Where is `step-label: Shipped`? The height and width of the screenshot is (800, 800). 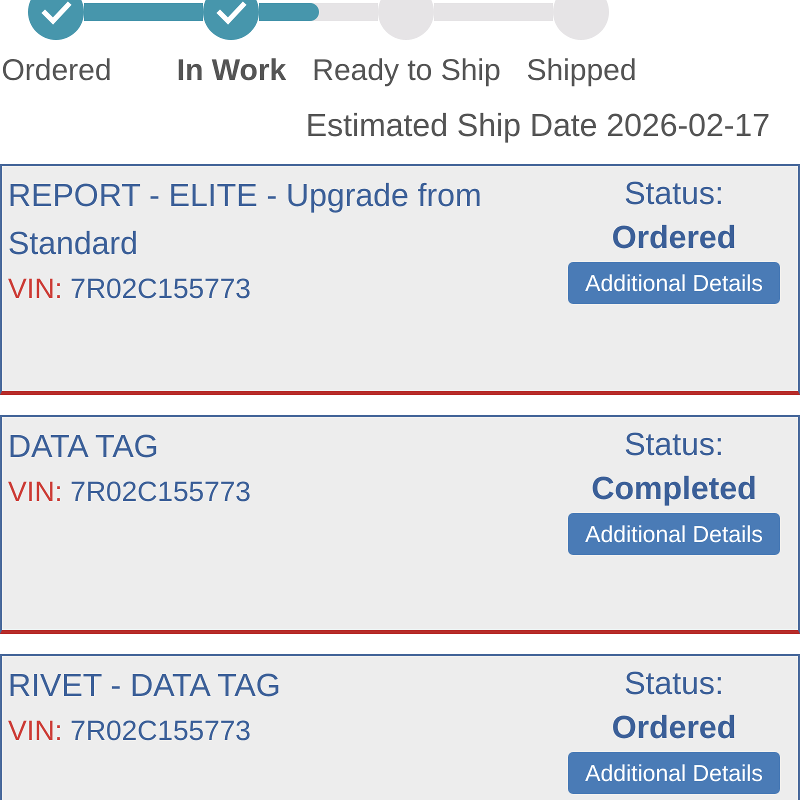
step-label: Shipped is located at coordinates (581, 71).